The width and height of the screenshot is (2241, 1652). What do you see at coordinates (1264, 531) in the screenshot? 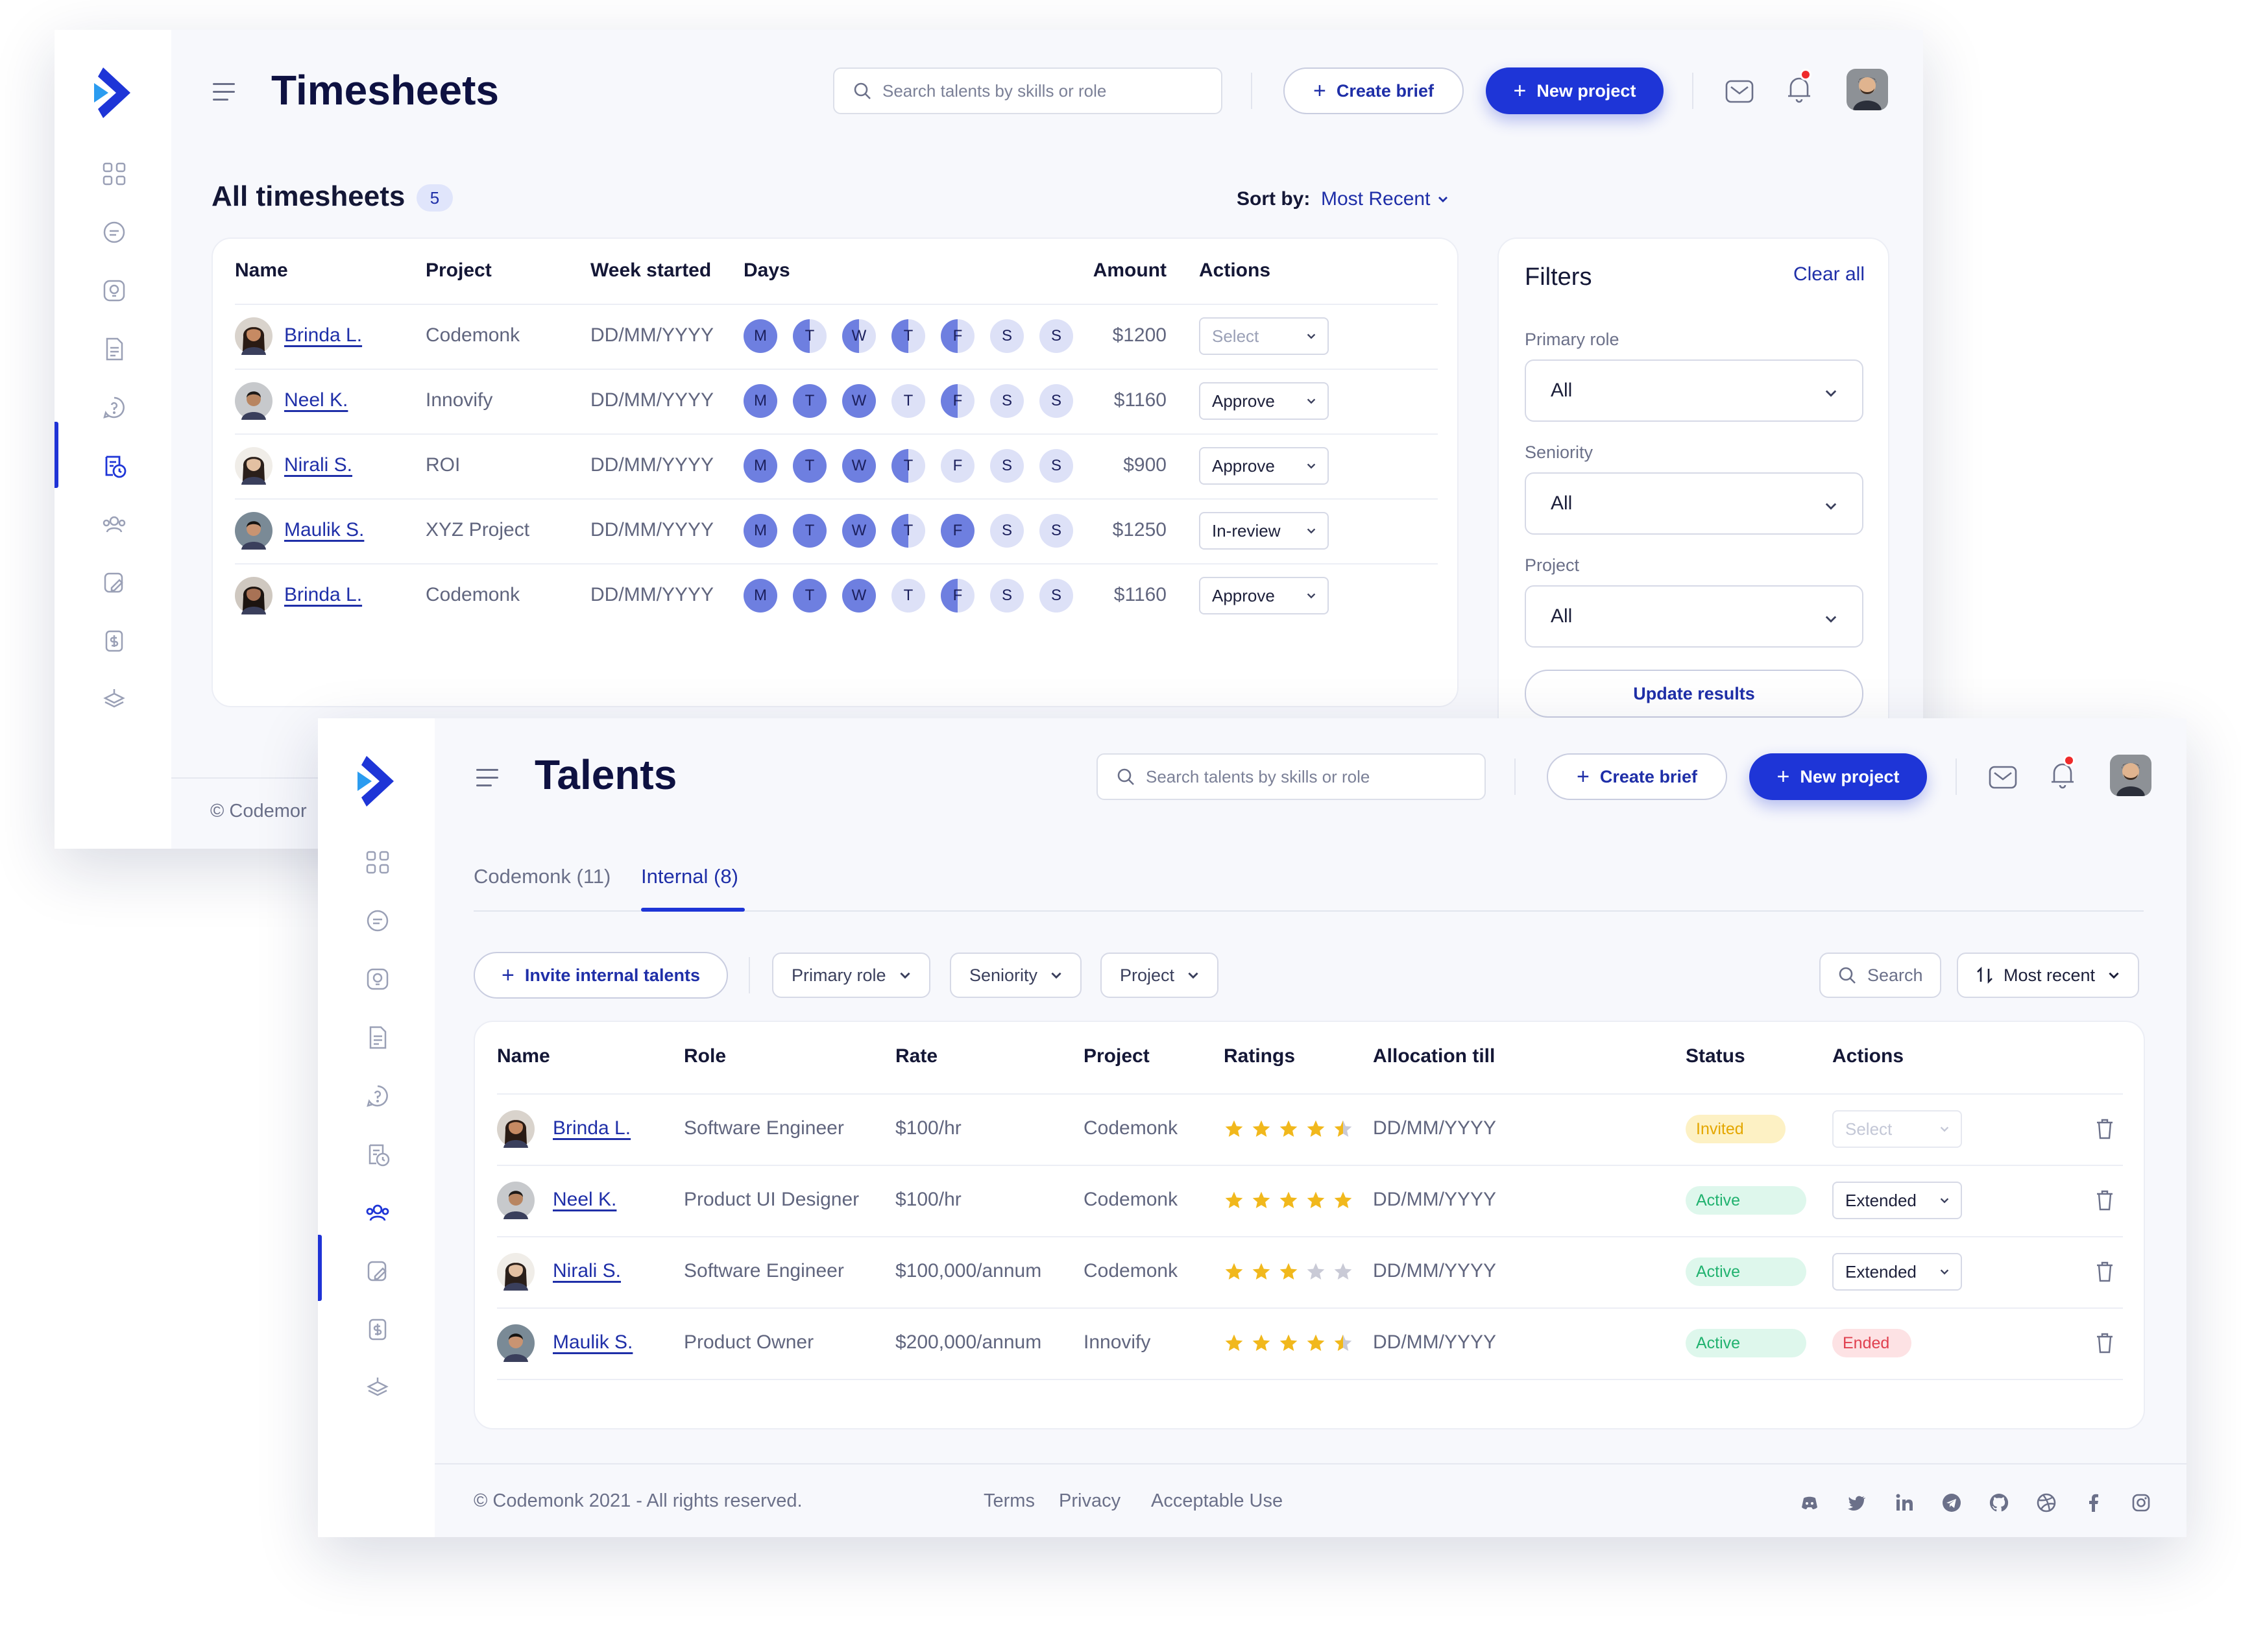
I see `action-select: In-review` at bounding box center [1264, 531].